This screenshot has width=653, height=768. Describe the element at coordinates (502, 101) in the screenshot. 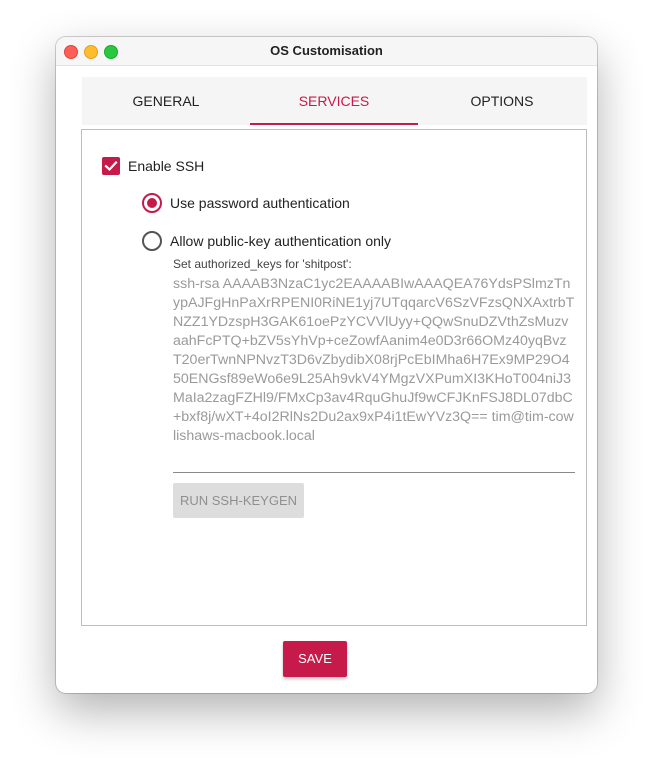

I see `tab-options: OPTIONS` at that location.